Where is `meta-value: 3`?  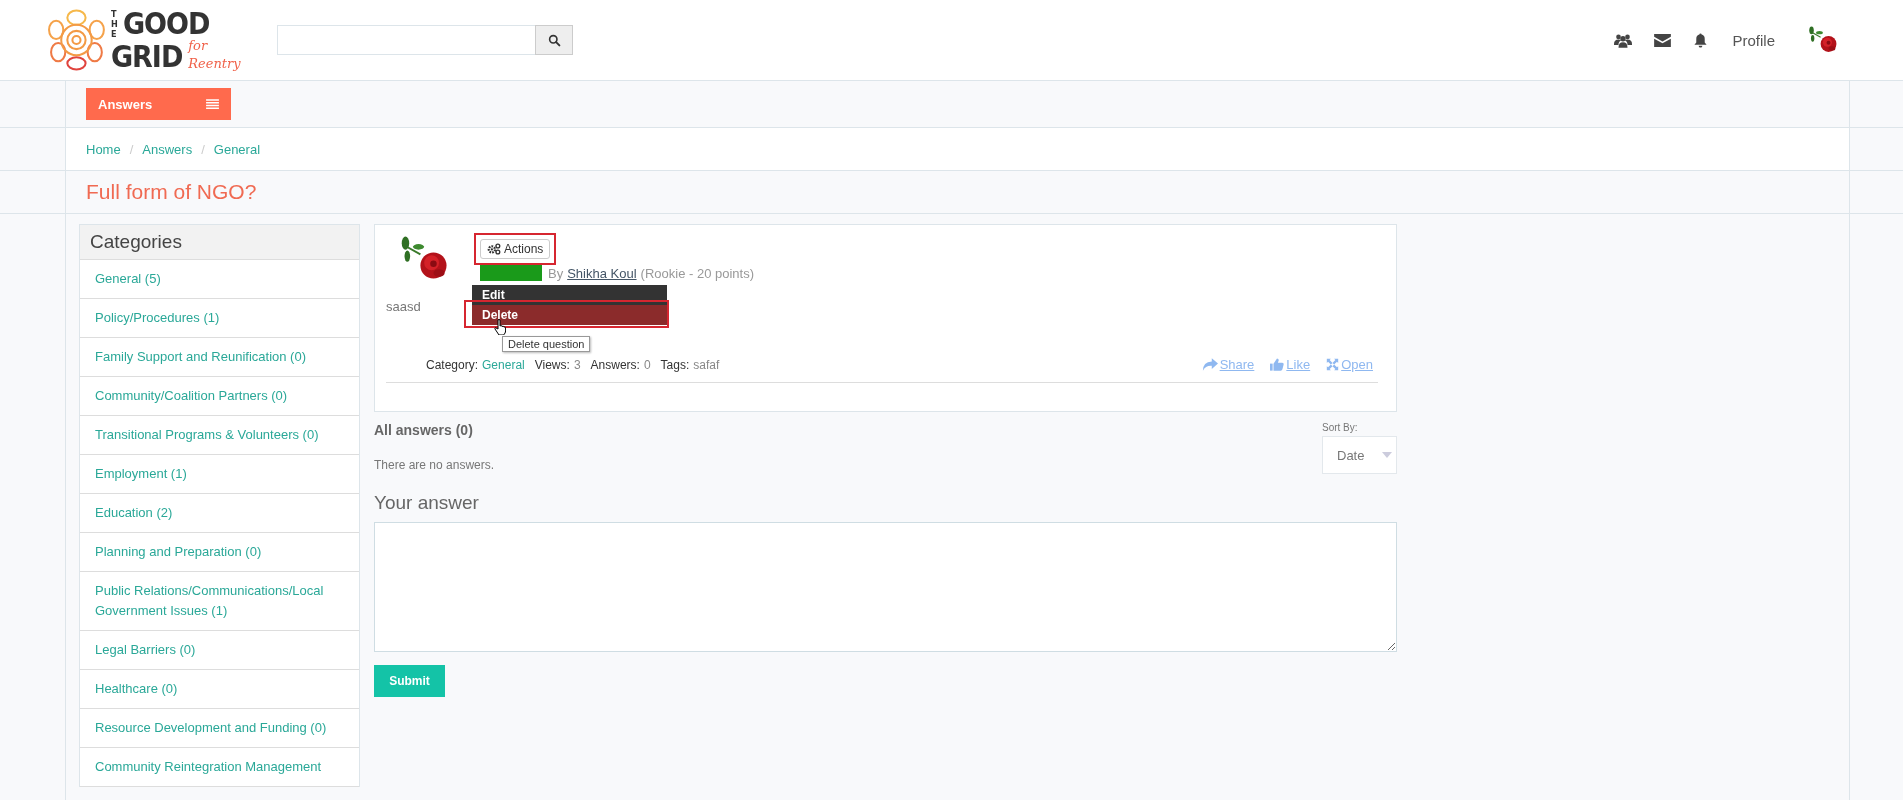
meta-value: 3 is located at coordinates (577, 364).